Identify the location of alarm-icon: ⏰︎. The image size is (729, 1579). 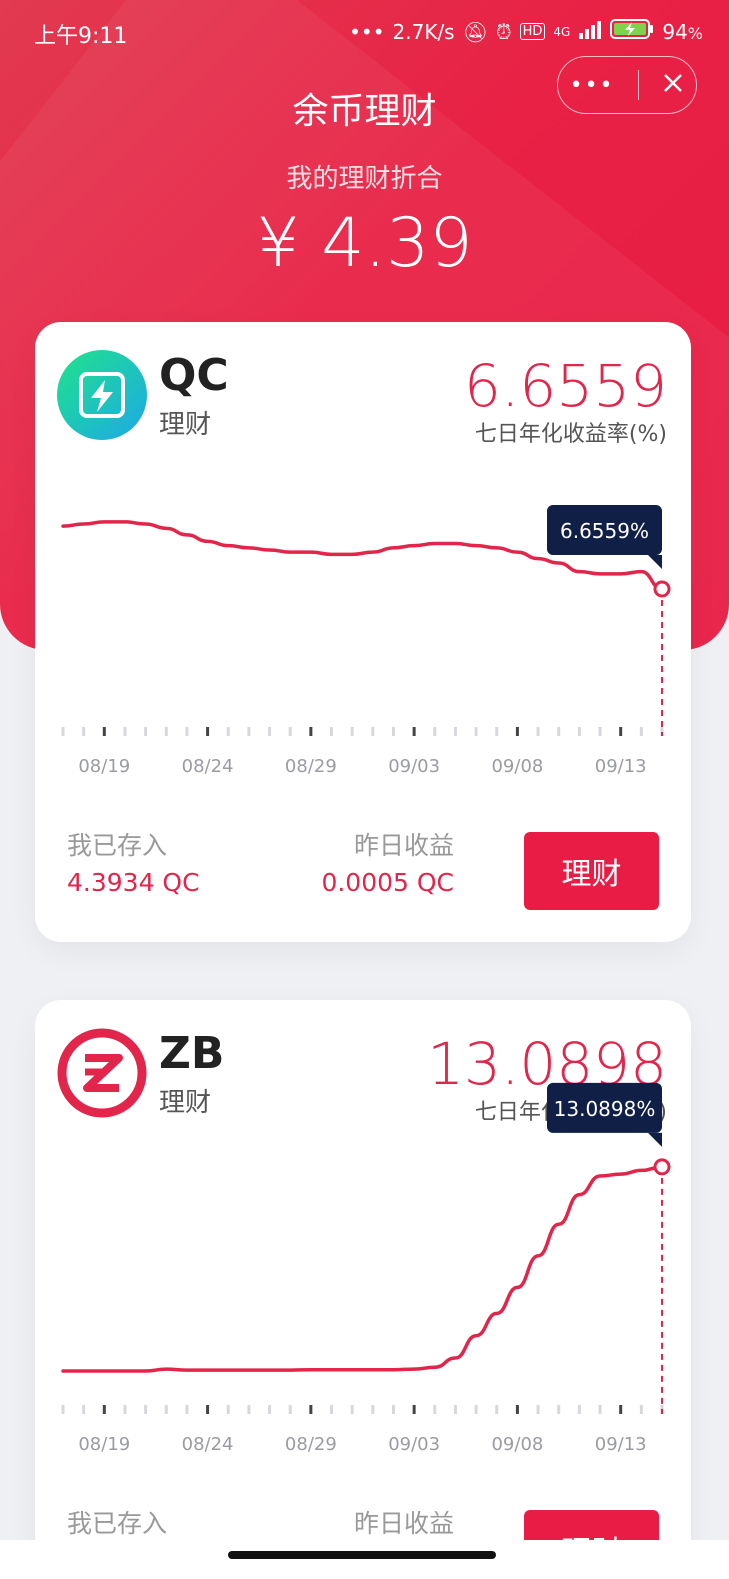
(504, 31).